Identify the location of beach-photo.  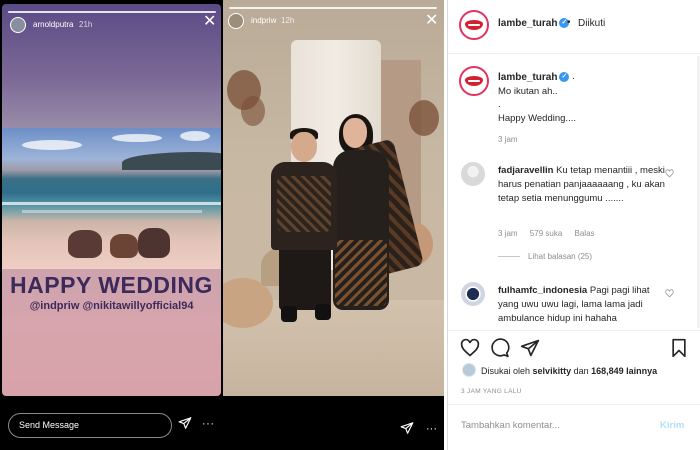
(111, 198).